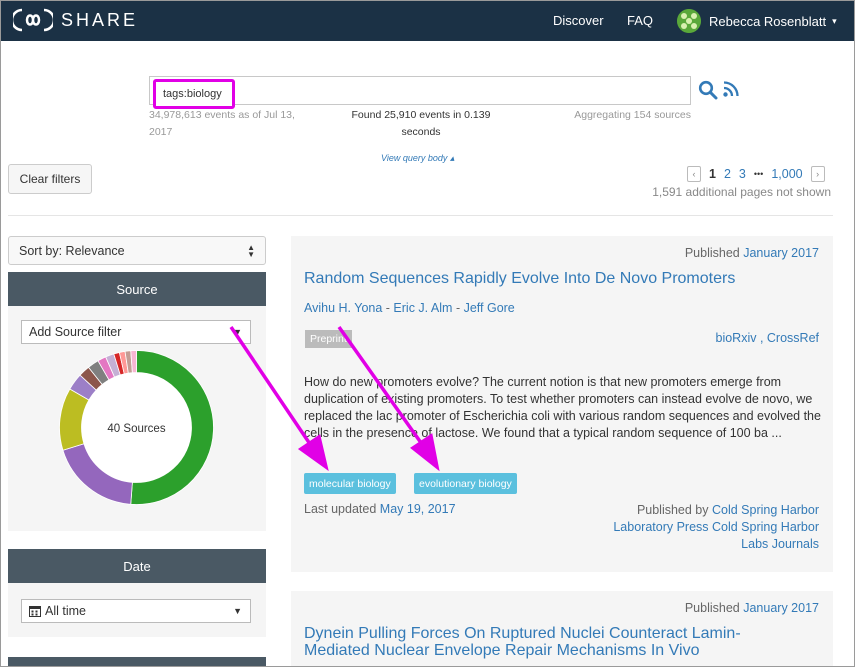  What do you see at coordinates (768, 338) in the screenshot?
I see `provider-links: bioRxiv , CrossRef` at bounding box center [768, 338].